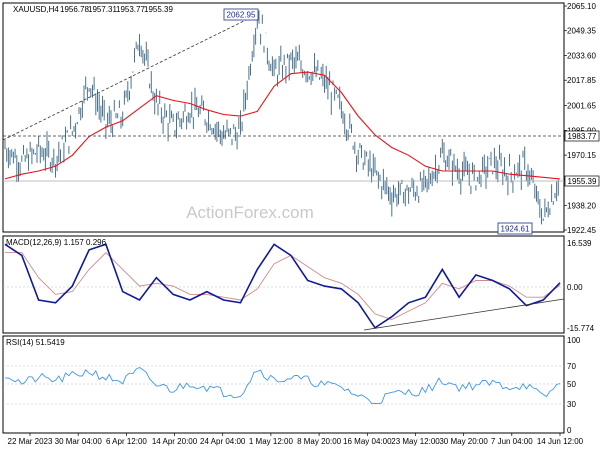 The image size is (600, 450). Describe the element at coordinates (581, 155) in the screenshot. I see `price-ytick-6: 1970.15` at that location.